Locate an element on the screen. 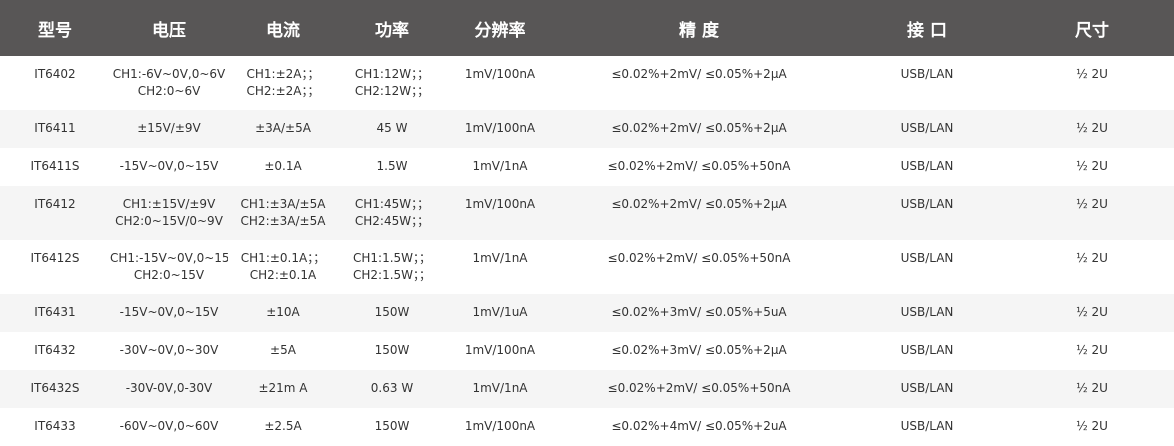 The width and height of the screenshot is (1174, 446). cell-accuracy: ≤0.02%+4mV/ ≤0.05%+2uA is located at coordinates (699, 426).